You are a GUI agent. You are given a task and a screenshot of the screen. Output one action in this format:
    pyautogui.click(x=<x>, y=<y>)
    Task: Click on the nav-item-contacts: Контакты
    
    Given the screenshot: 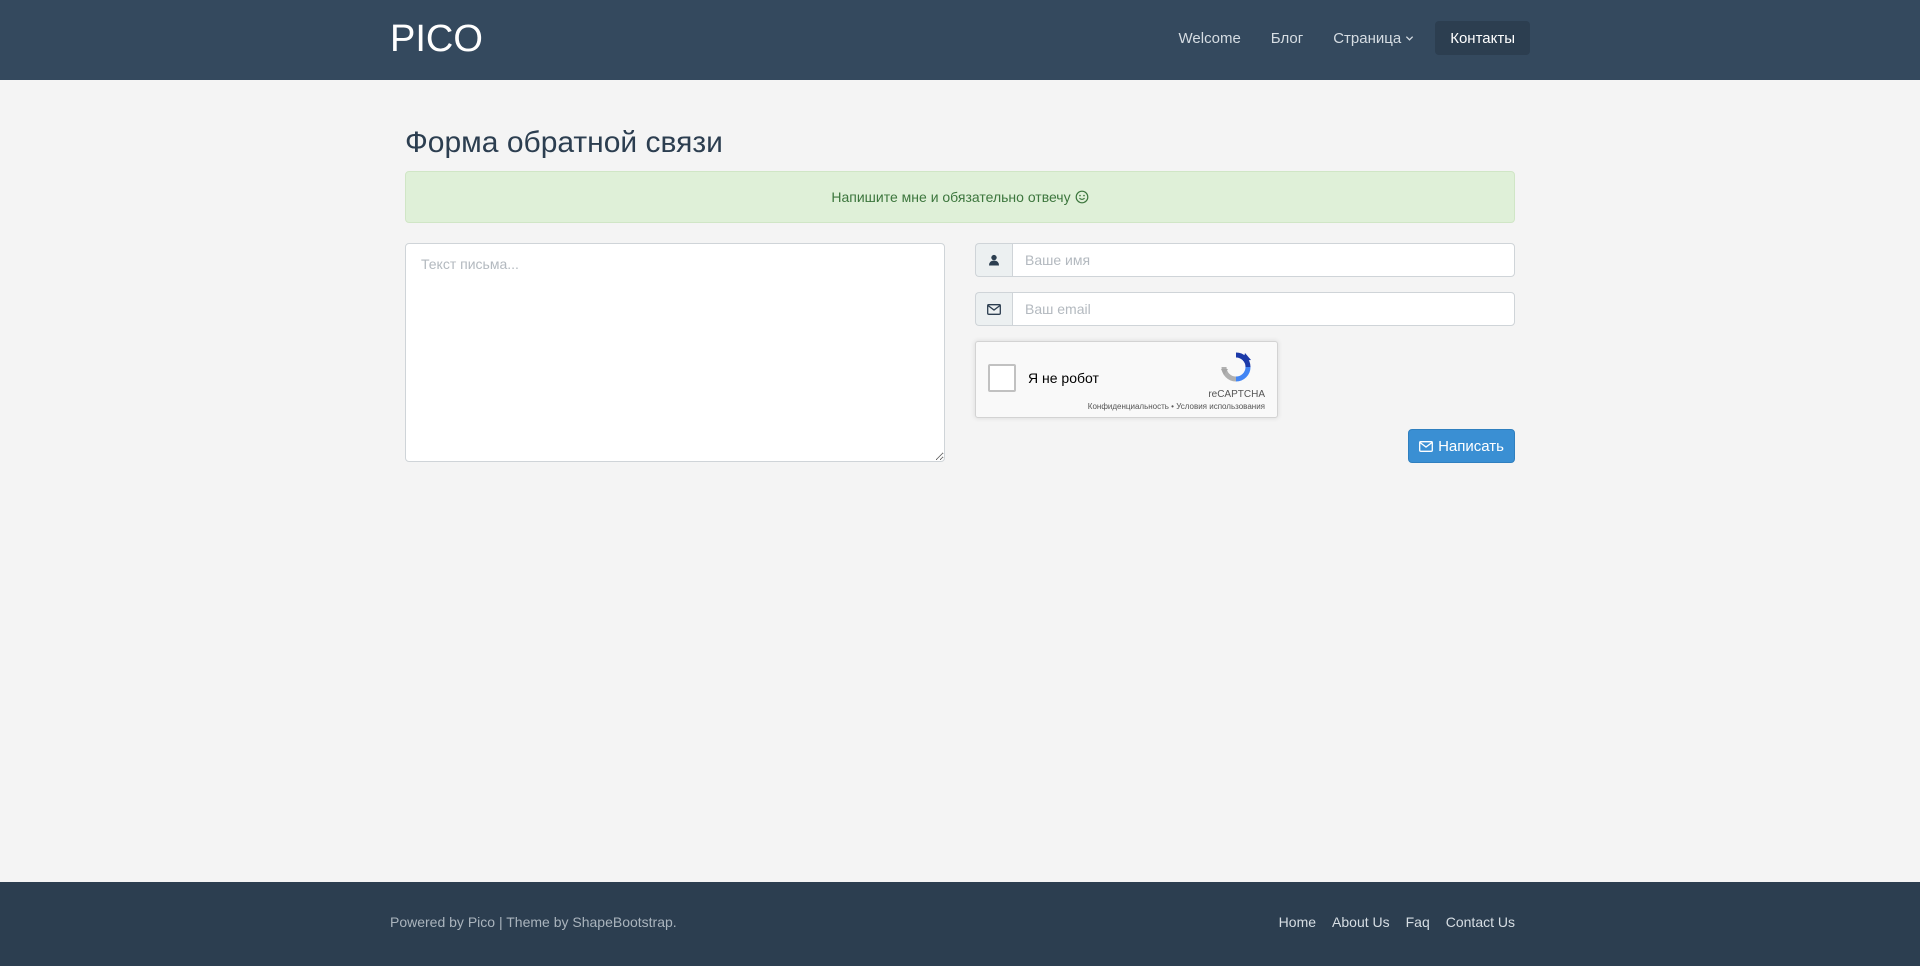 What is the action you would take?
    pyautogui.click(x=1482, y=38)
    